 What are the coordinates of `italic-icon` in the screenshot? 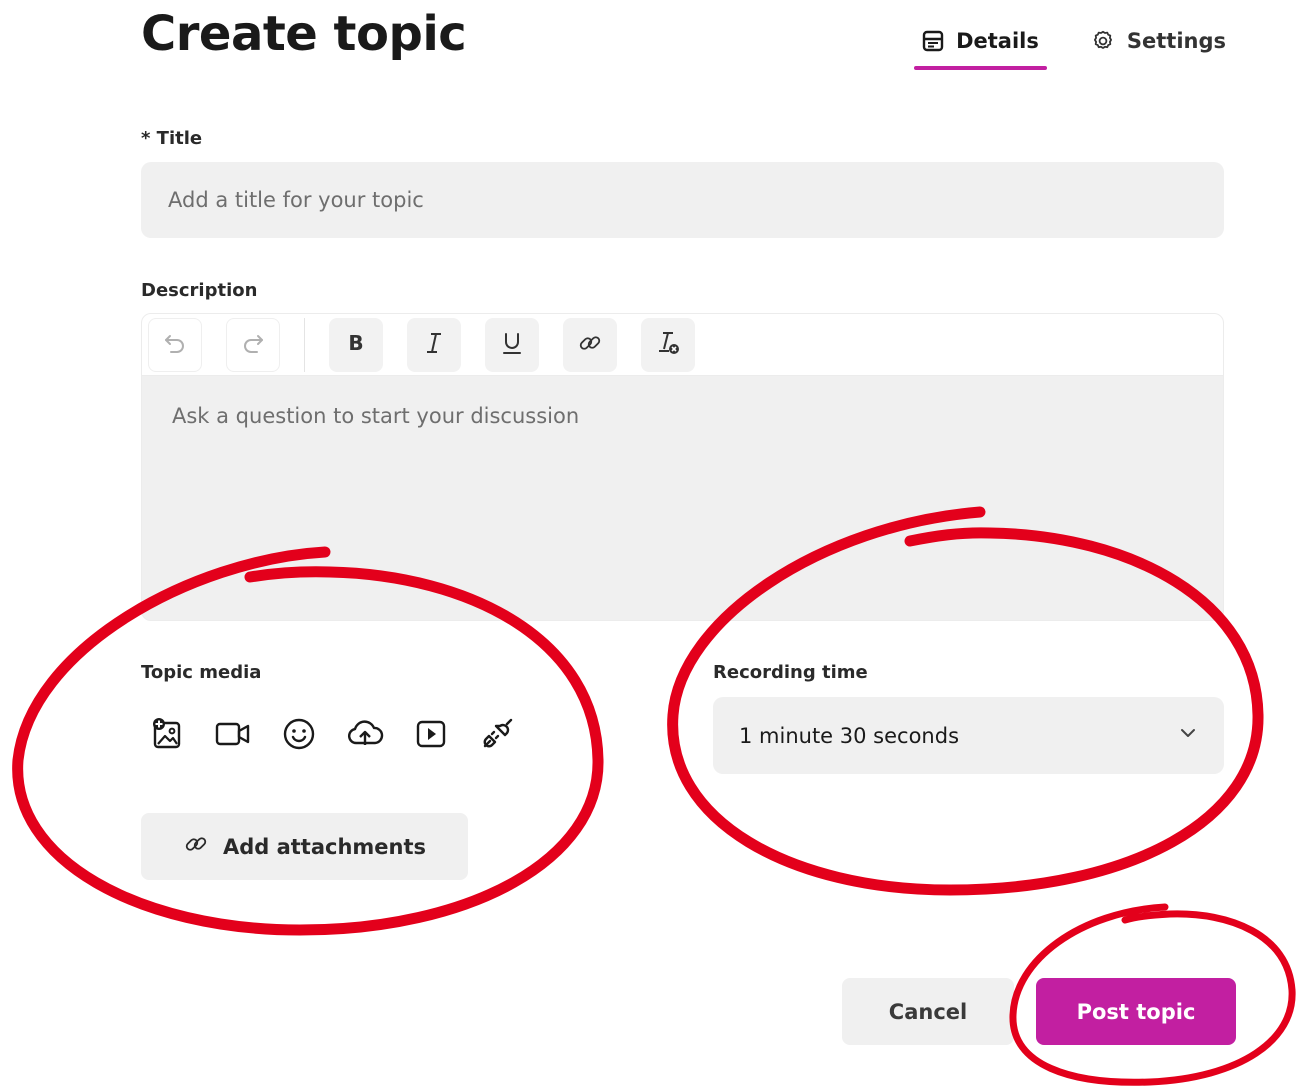 It's located at (434, 345).